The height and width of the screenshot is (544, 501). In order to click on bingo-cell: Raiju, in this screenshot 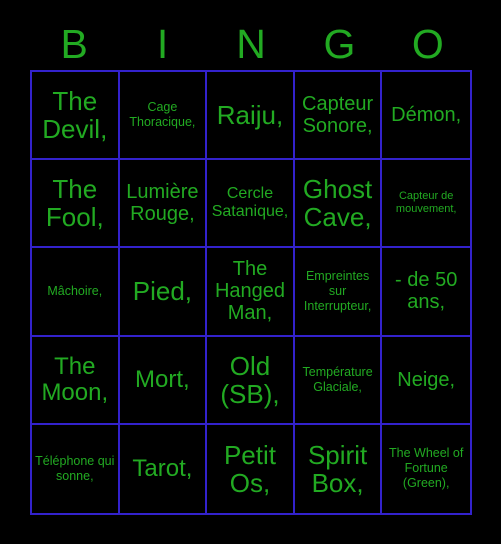, I will do `click(251, 116)`.